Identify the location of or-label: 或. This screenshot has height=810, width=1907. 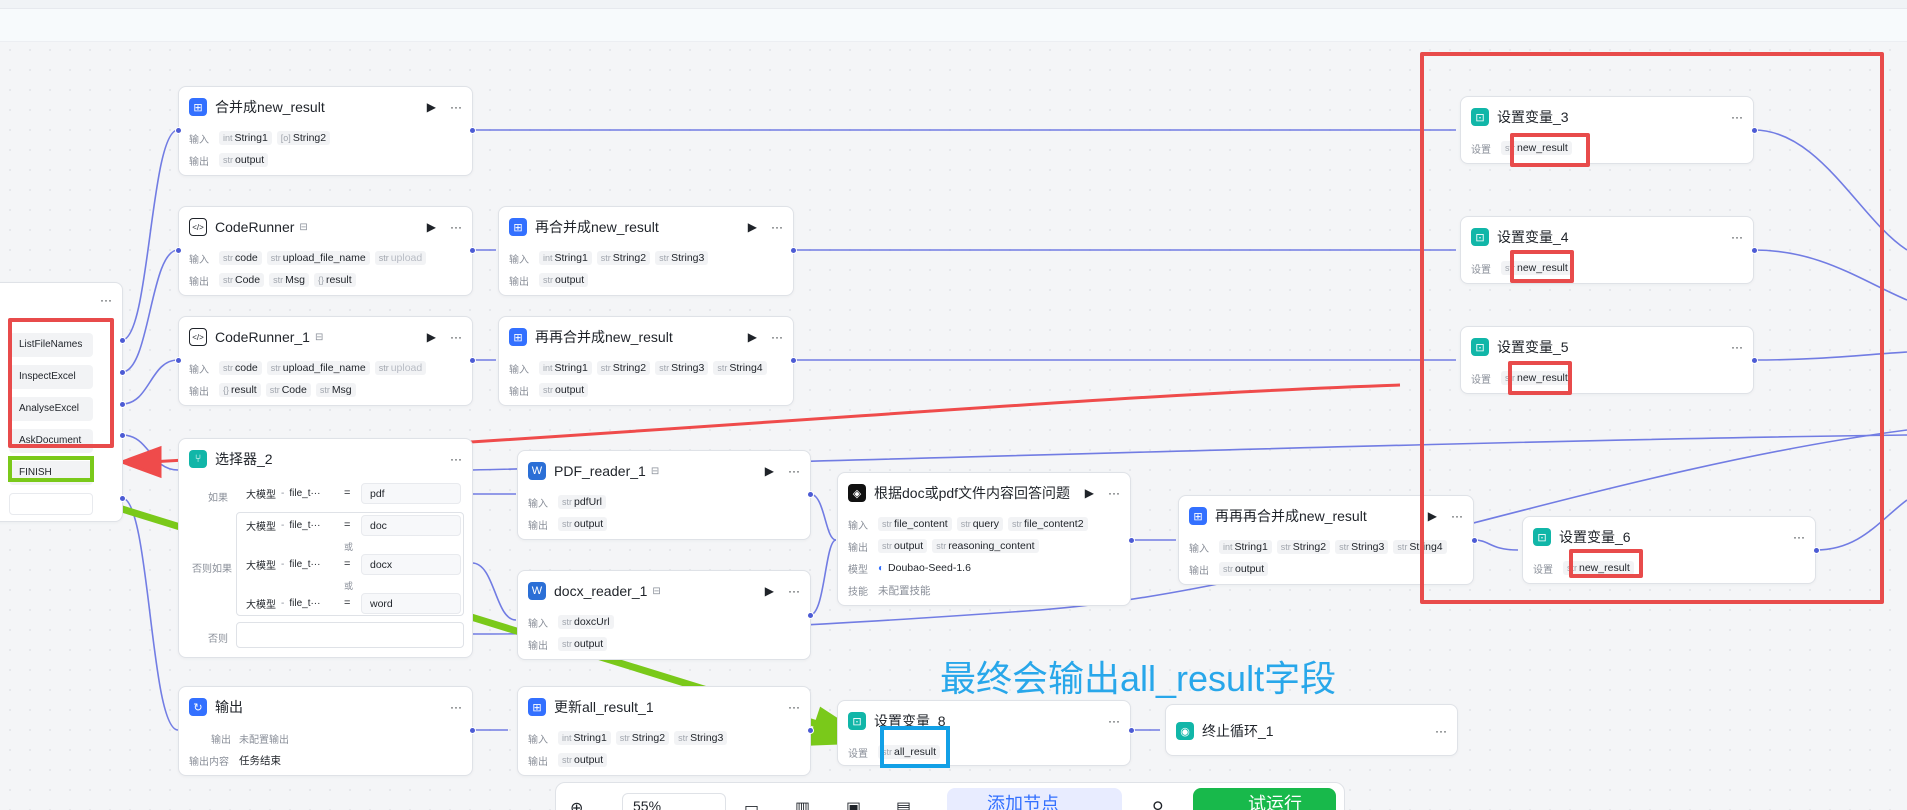
(349, 547).